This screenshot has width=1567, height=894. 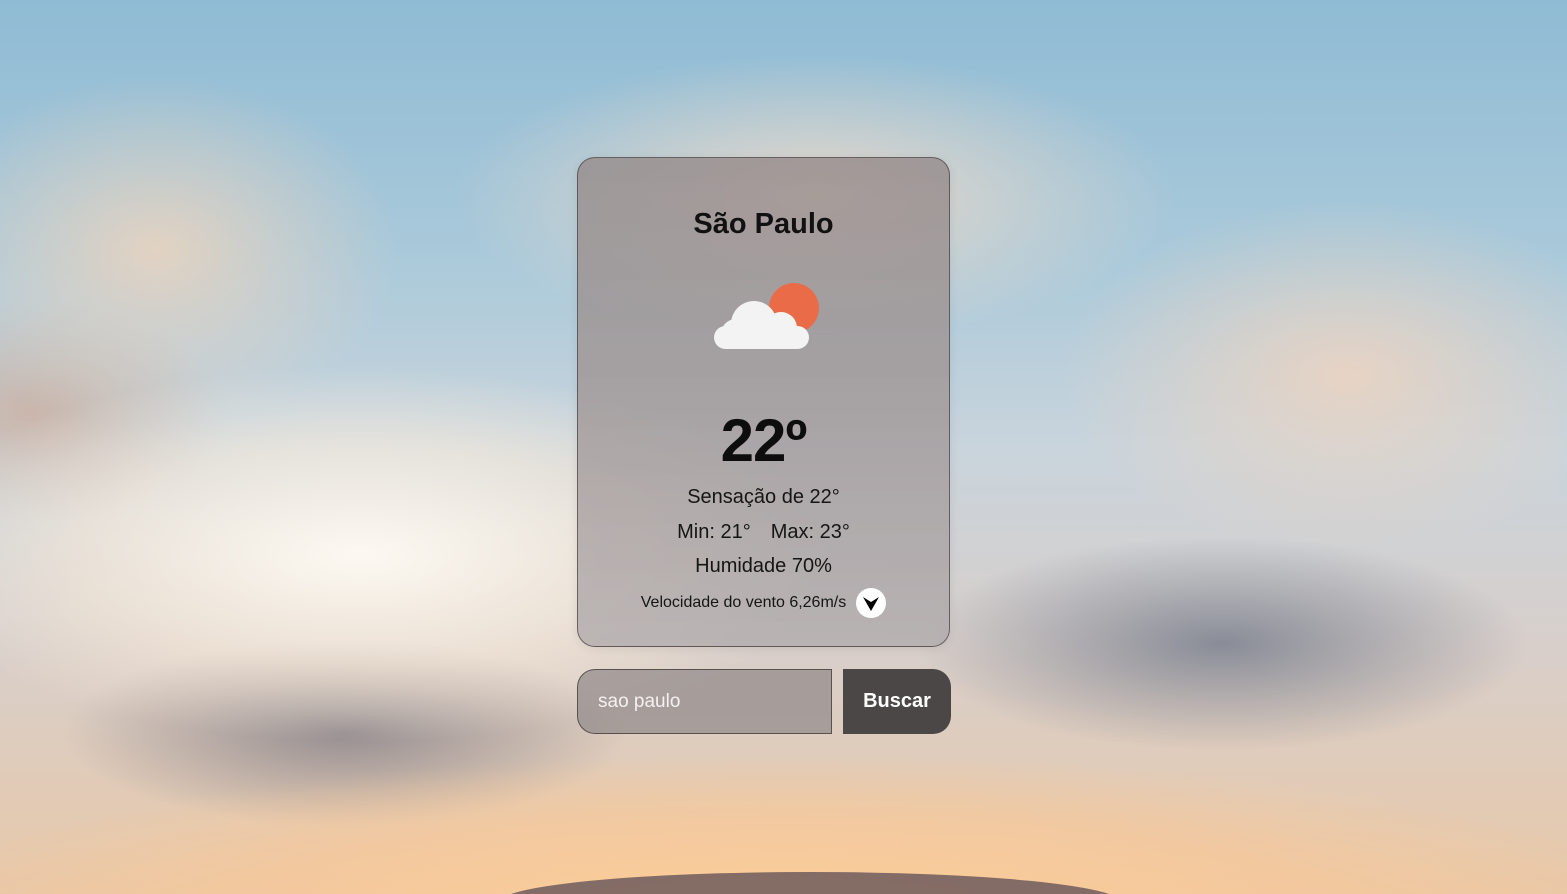 I want to click on wind-row: Velocidade do vento 6,26m/s, so click(x=763, y=603).